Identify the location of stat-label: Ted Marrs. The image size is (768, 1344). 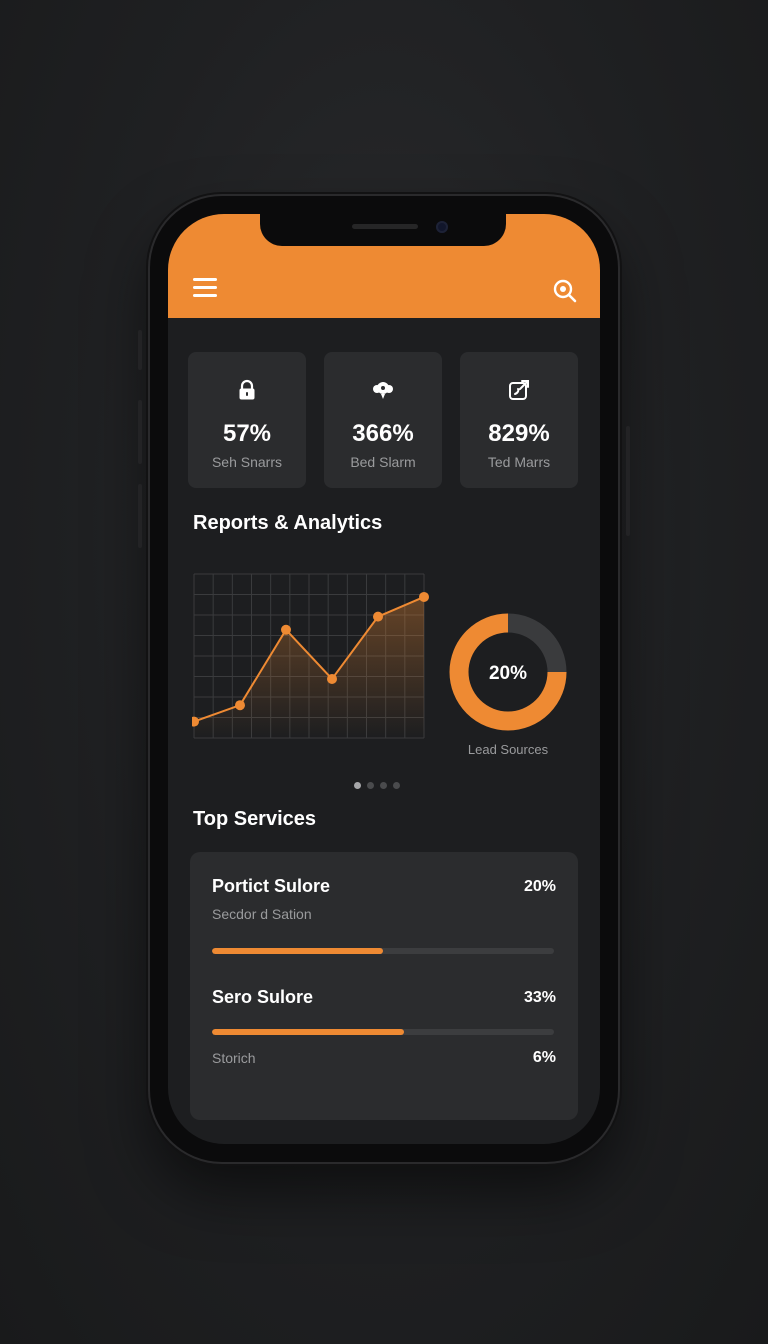
(519, 462).